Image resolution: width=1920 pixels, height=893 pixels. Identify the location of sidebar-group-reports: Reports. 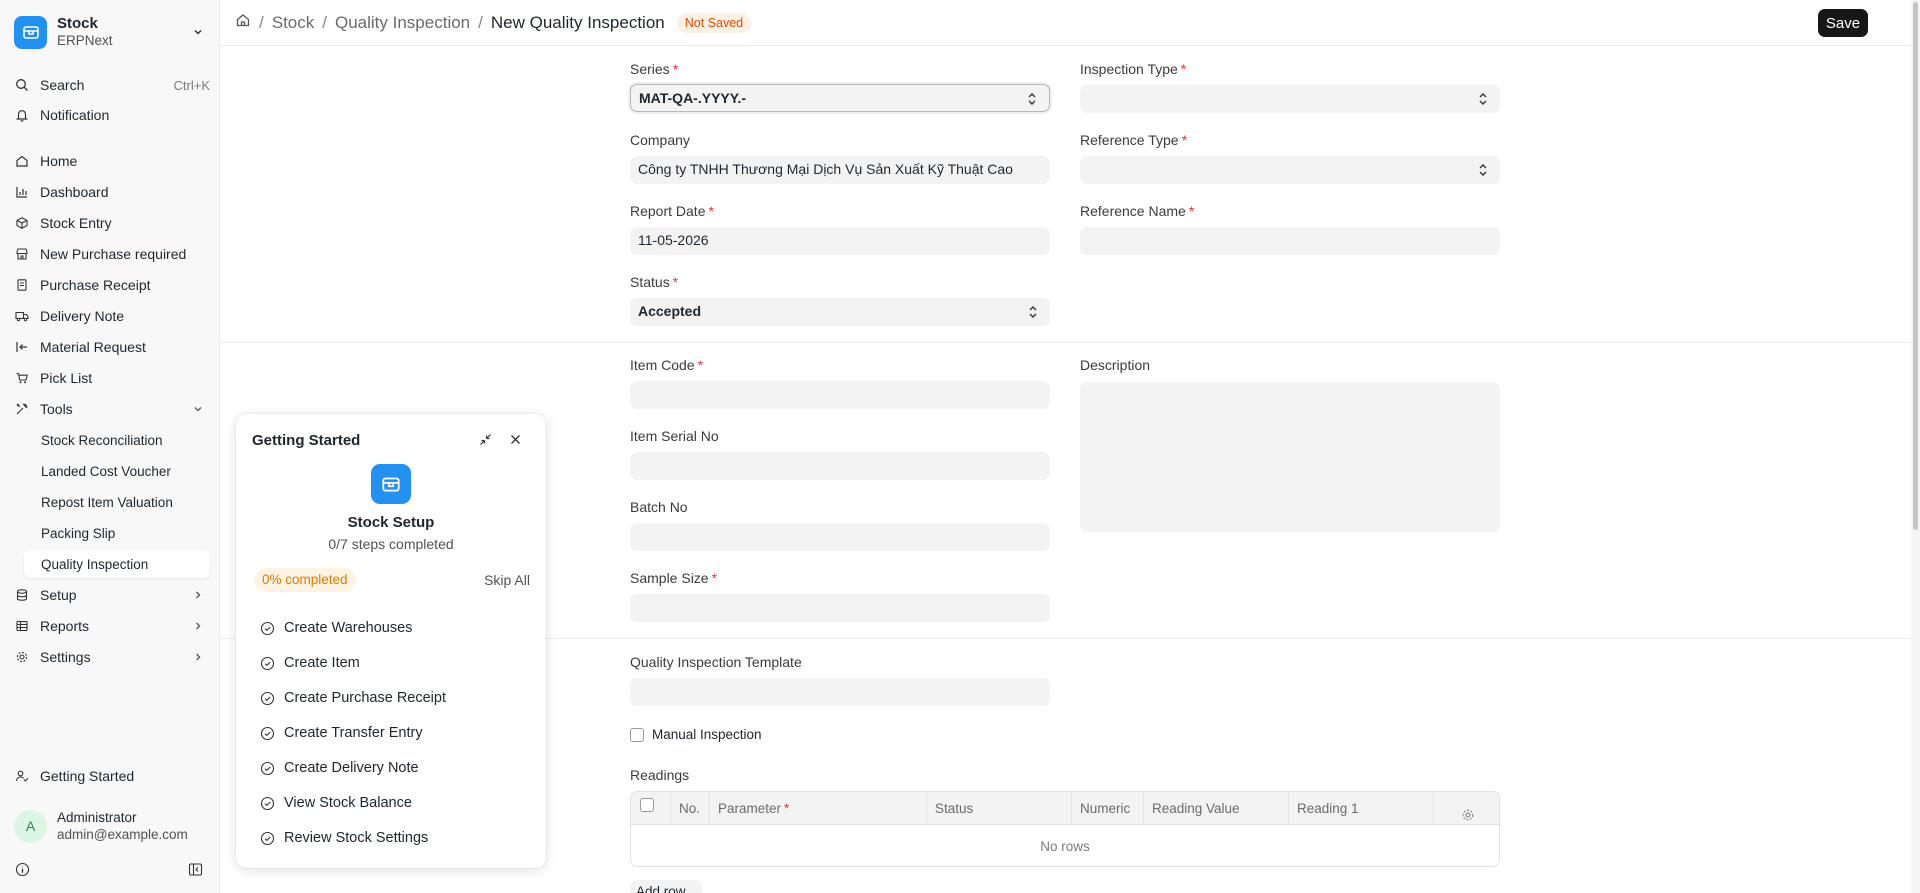
(112, 626).